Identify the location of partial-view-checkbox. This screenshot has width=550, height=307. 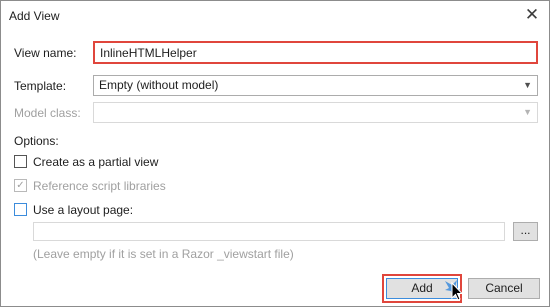
(20, 161).